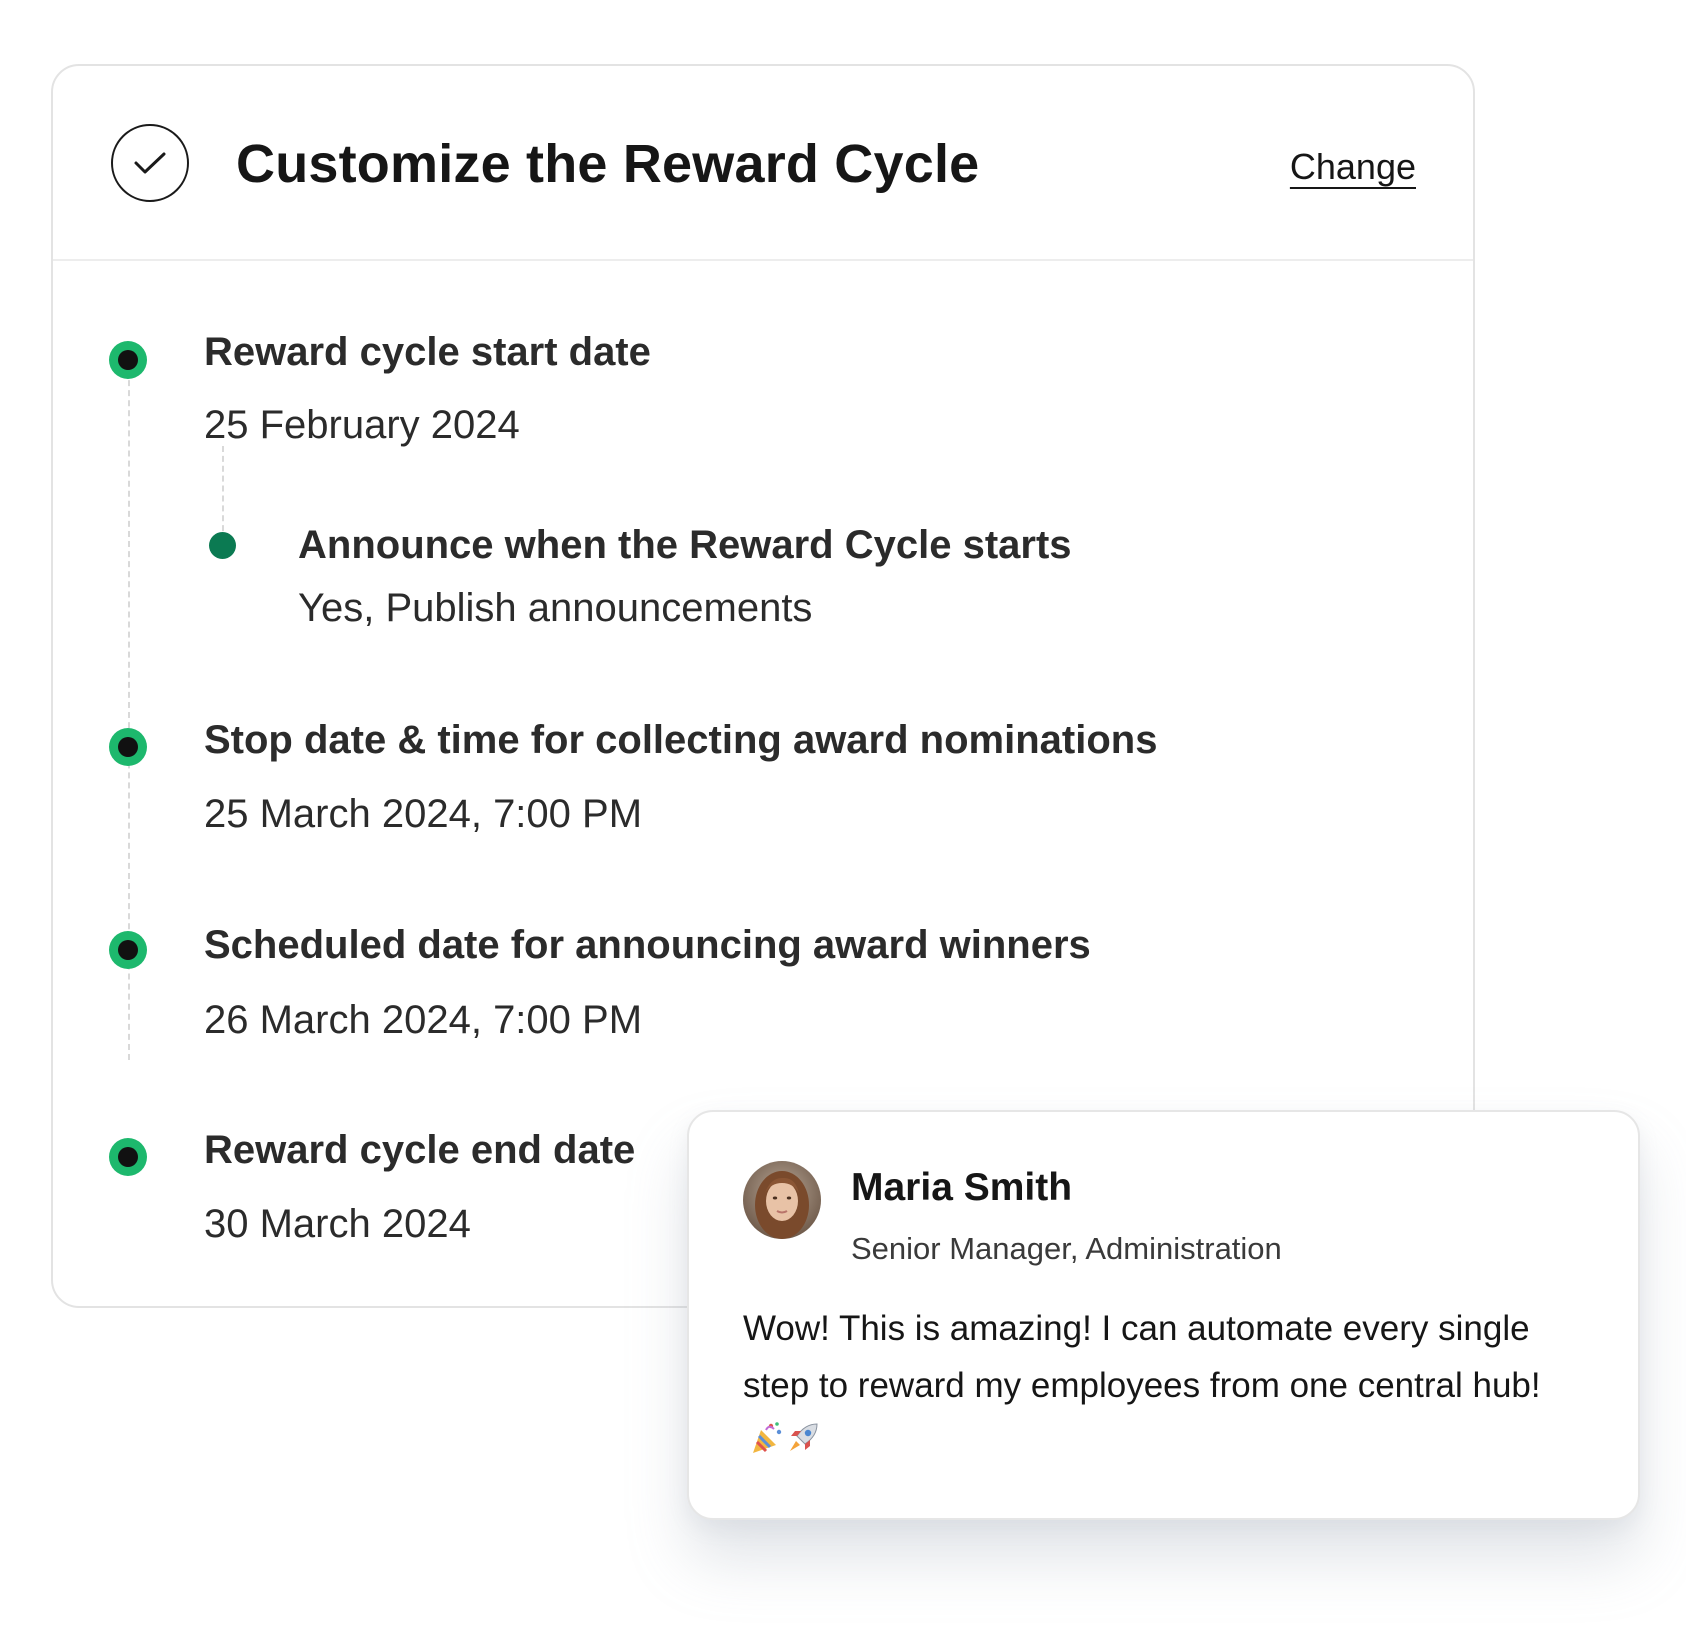  I want to click on sub-step-label: Announce when the Reward Cycle starts, so click(685, 545).